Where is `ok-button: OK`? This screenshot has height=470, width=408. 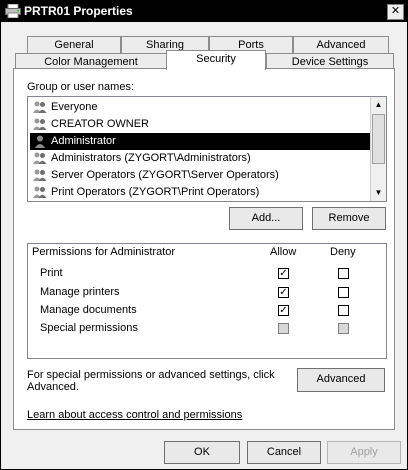
ok-button: OK is located at coordinates (202, 452).